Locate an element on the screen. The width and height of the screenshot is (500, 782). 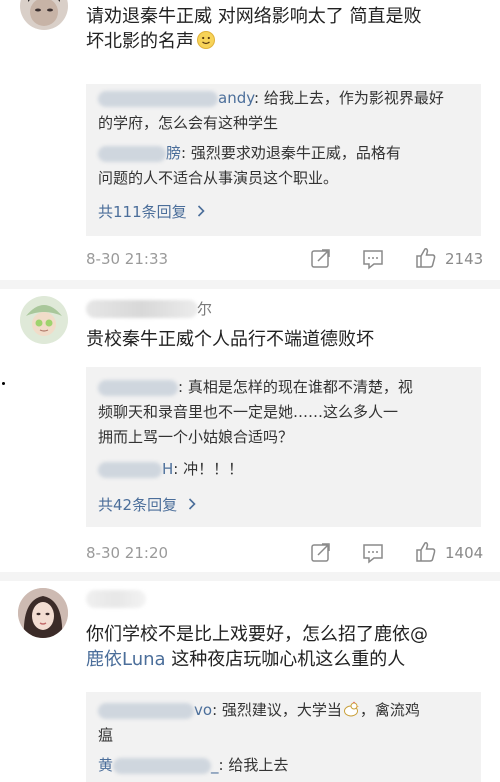
comment-time: 8-30 21:33 is located at coordinates (127, 259).